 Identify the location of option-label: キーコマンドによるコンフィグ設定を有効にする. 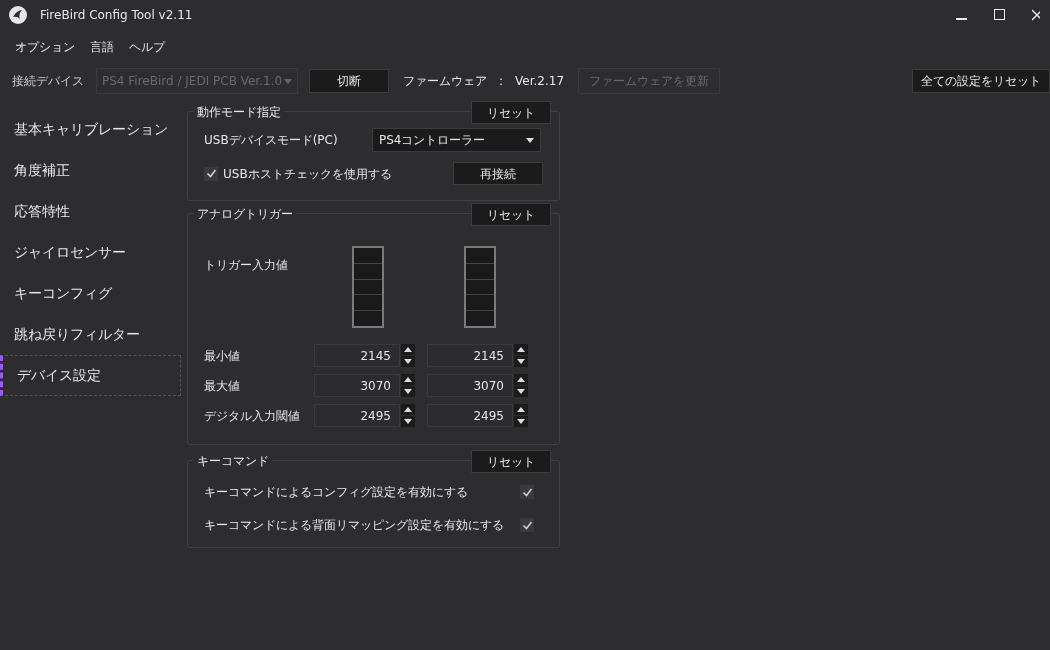
(336, 492).